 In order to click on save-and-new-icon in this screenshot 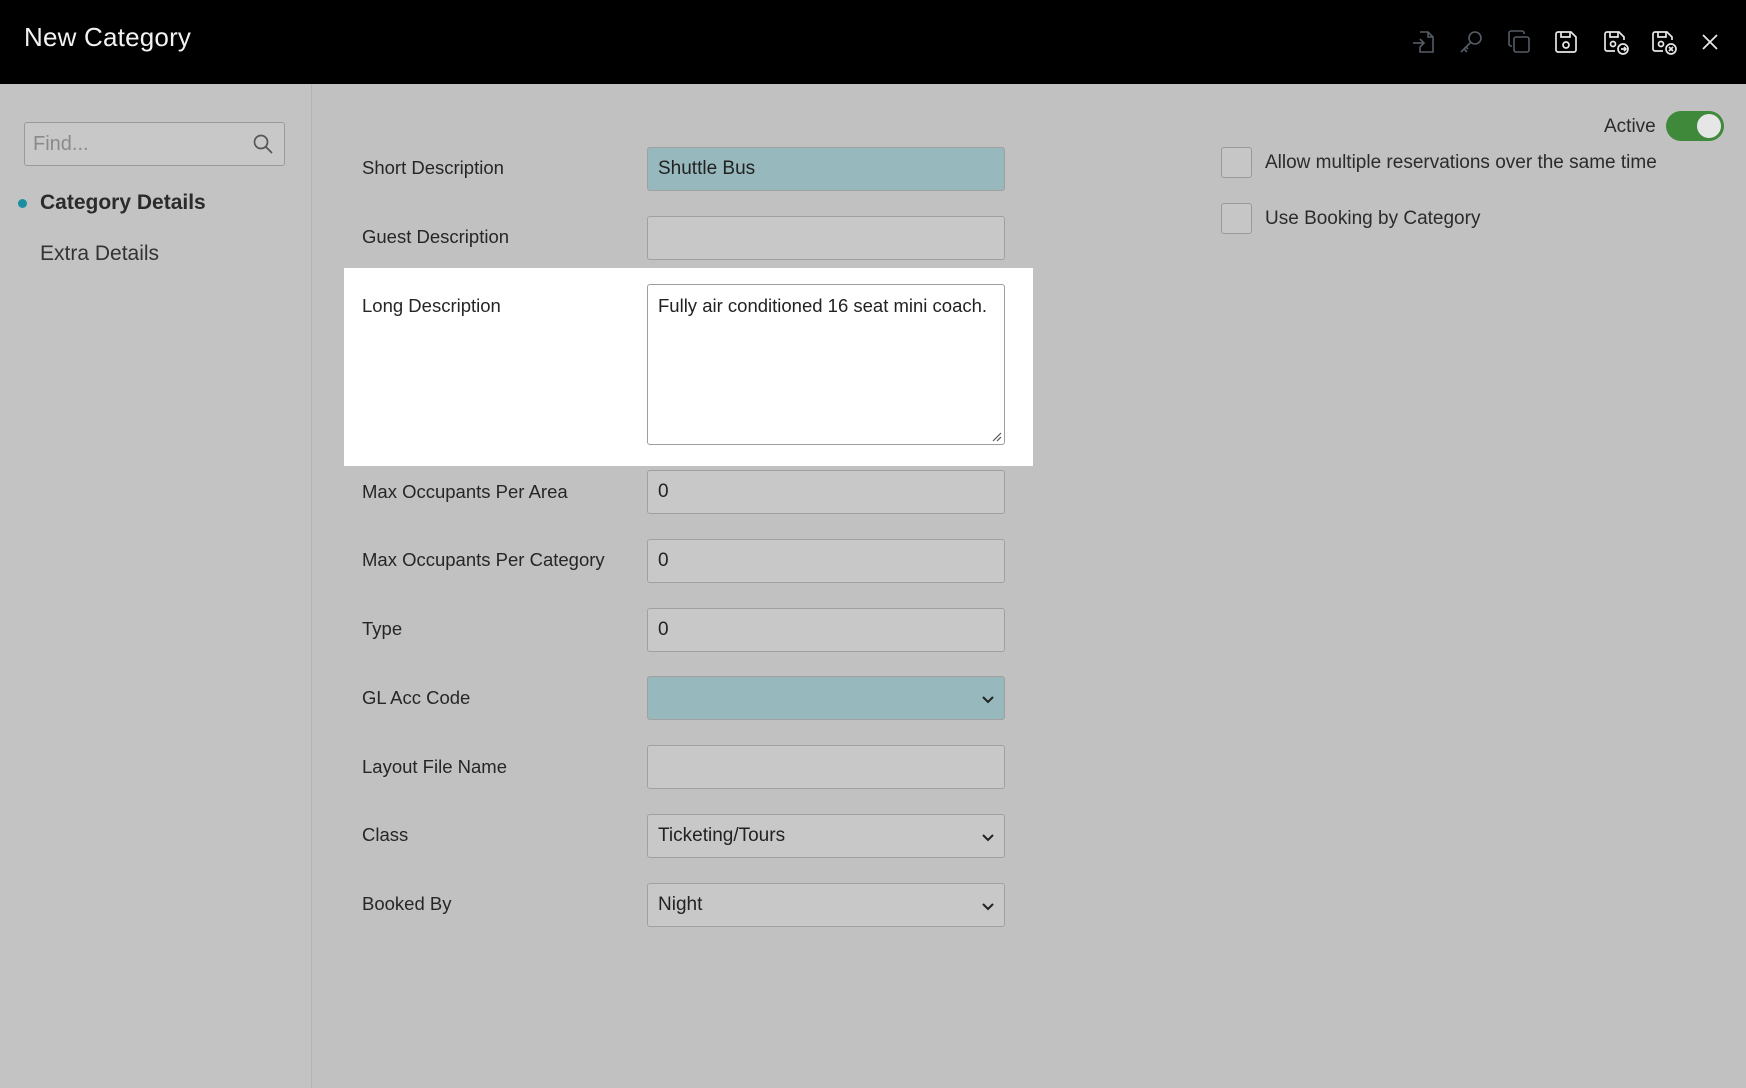, I will do `click(1616, 43)`.